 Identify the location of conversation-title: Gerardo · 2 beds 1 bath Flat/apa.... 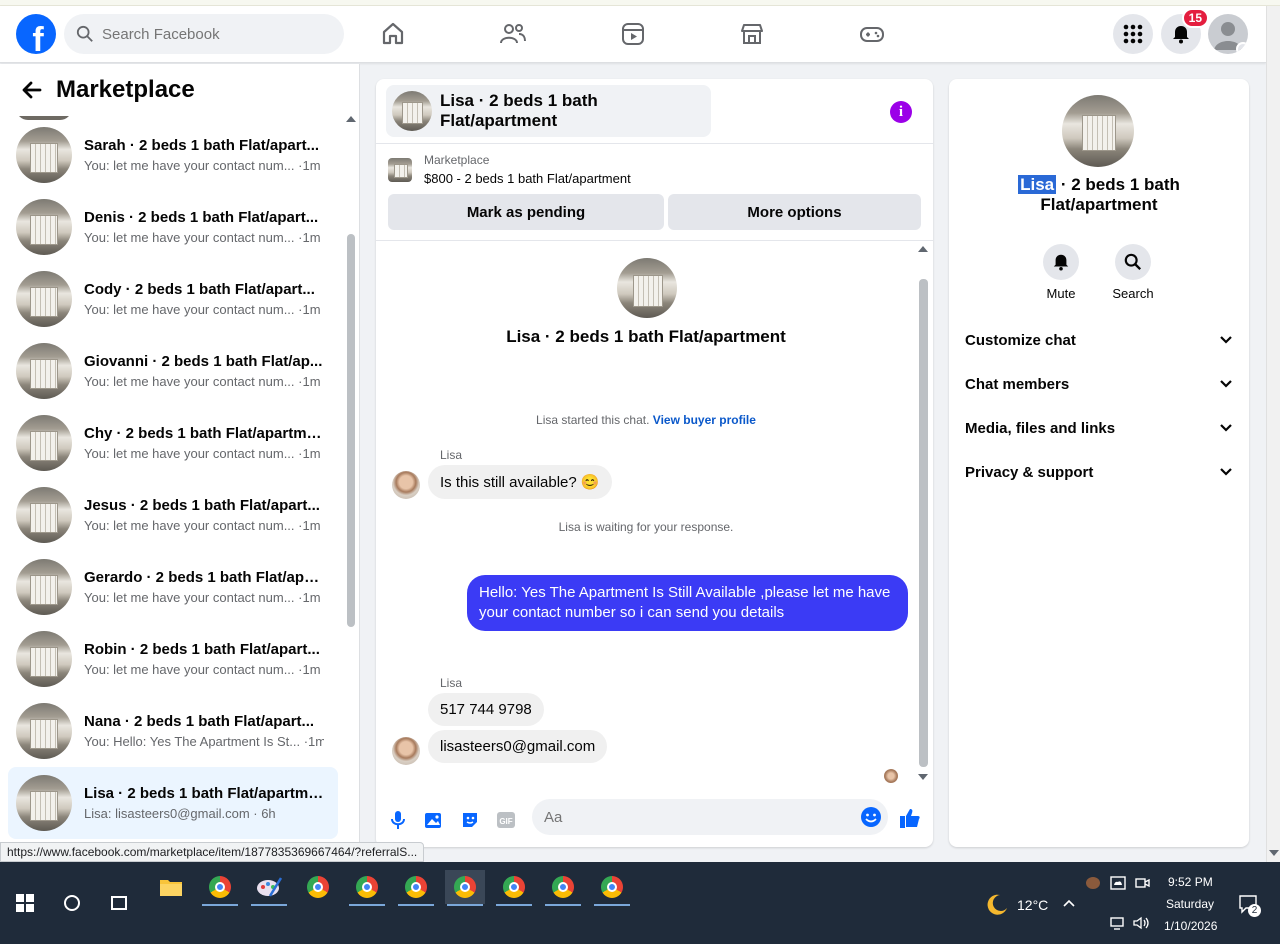
(204, 577).